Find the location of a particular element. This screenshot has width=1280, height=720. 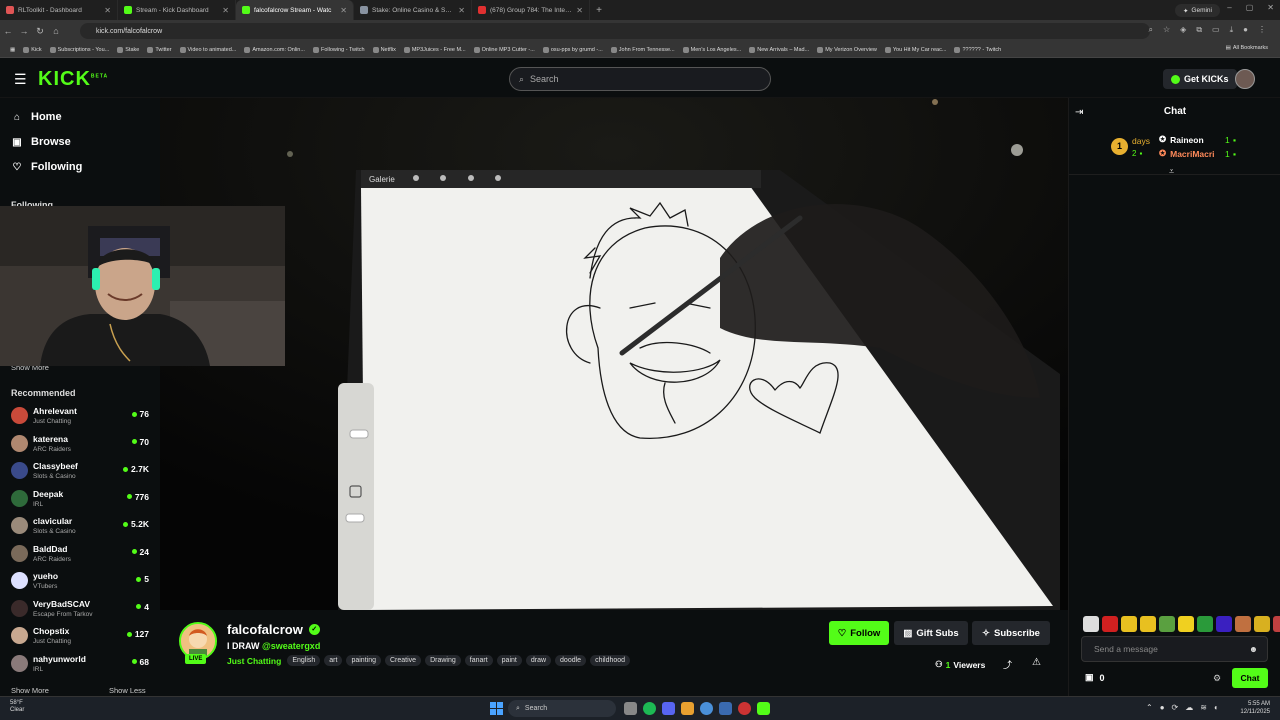

obs-icon is located at coordinates (744, 708).